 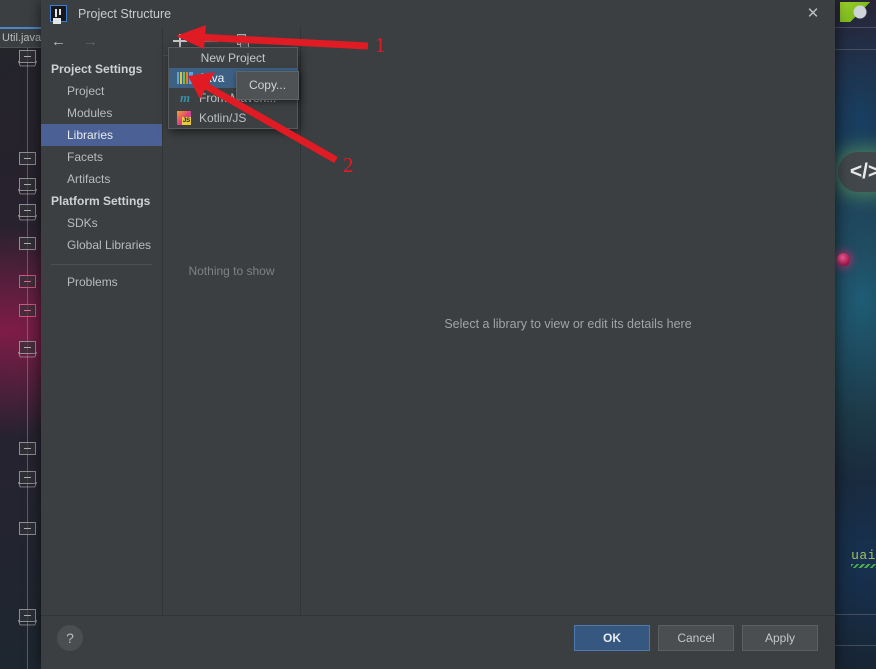 I want to click on dialog-title: Project Structure, so click(x=125, y=13).